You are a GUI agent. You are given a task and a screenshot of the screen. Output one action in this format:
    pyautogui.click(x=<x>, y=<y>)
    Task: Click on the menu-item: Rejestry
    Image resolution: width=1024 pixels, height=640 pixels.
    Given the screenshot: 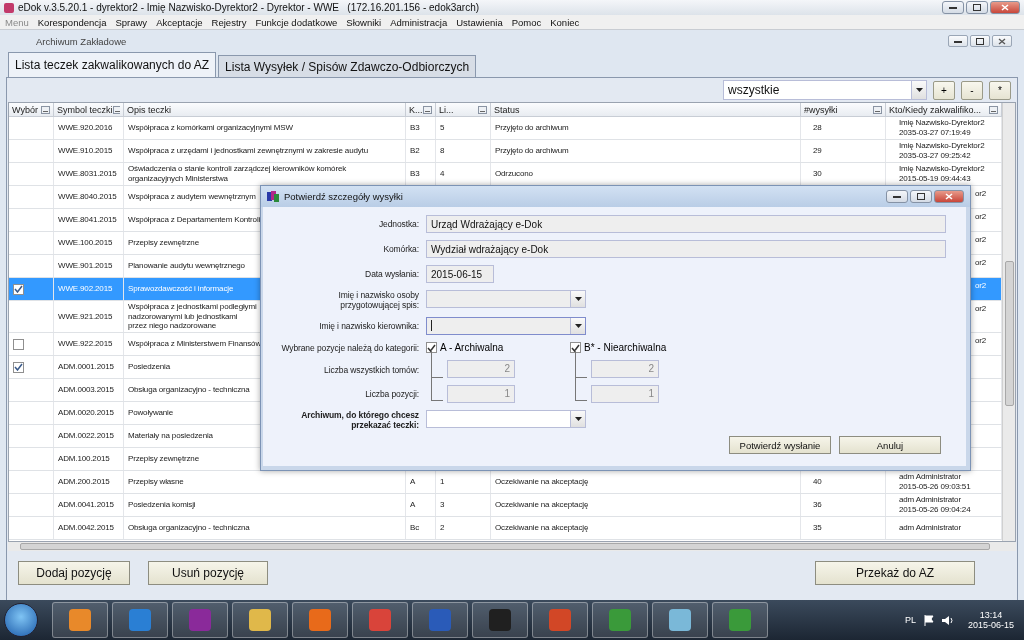 What is the action you would take?
    pyautogui.click(x=229, y=22)
    